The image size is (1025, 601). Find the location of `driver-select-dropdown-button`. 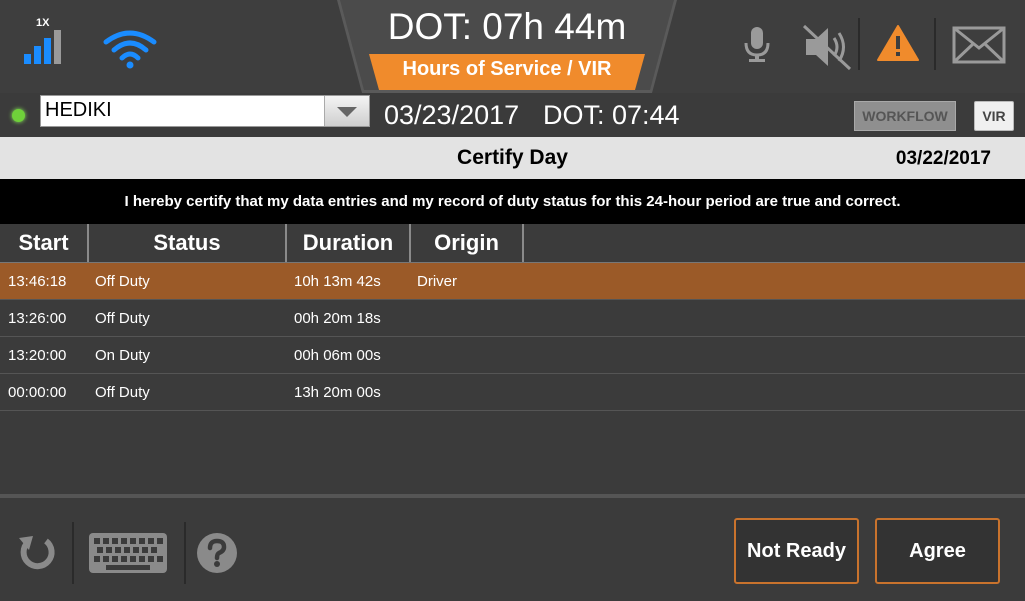

driver-select-dropdown-button is located at coordinates (346, 111).